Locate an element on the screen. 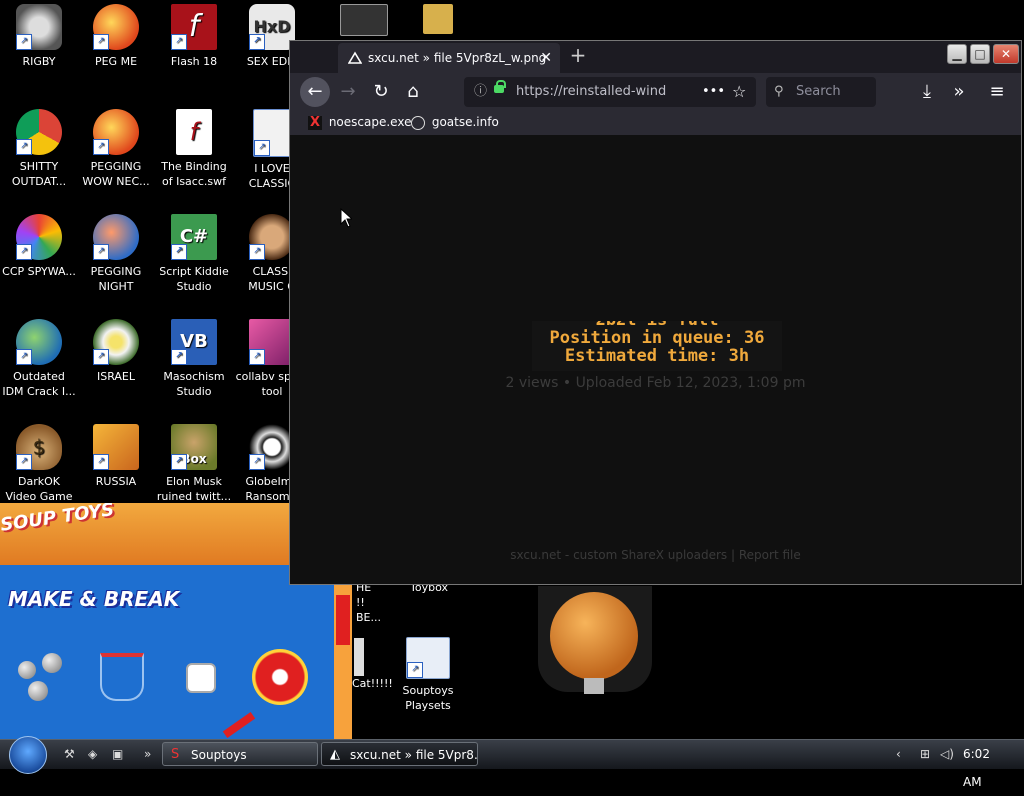 This screenshot has width=1024, height=796. red-stick-toy is located at coordinates (239, 725).